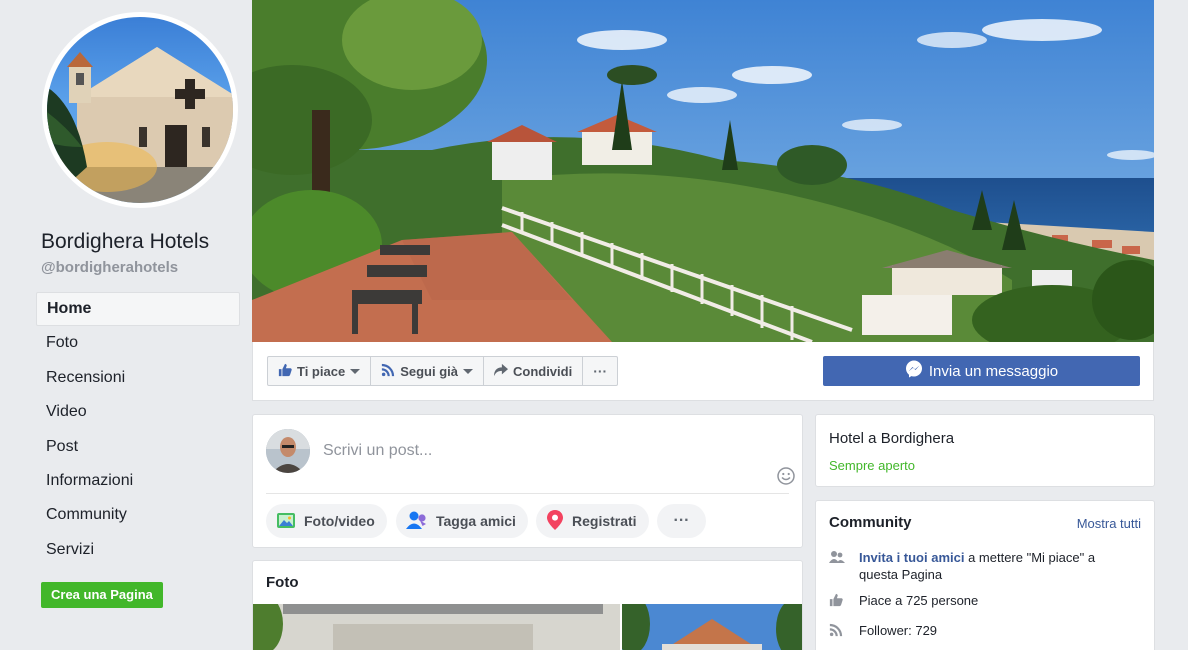 The height and width of the screenshot is (650, 1188). I want to click on photo-video-button: Foto/video, so click(326, 521).